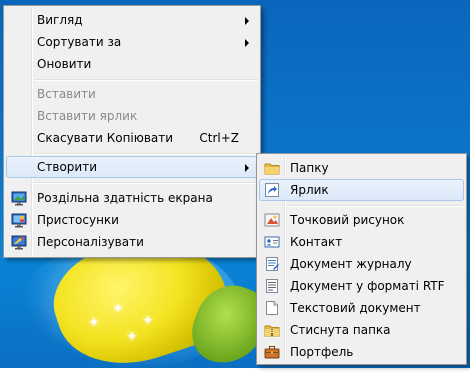 This screenshot has height=383, width=470. I want to click on contact-icon, so click(272, 242).